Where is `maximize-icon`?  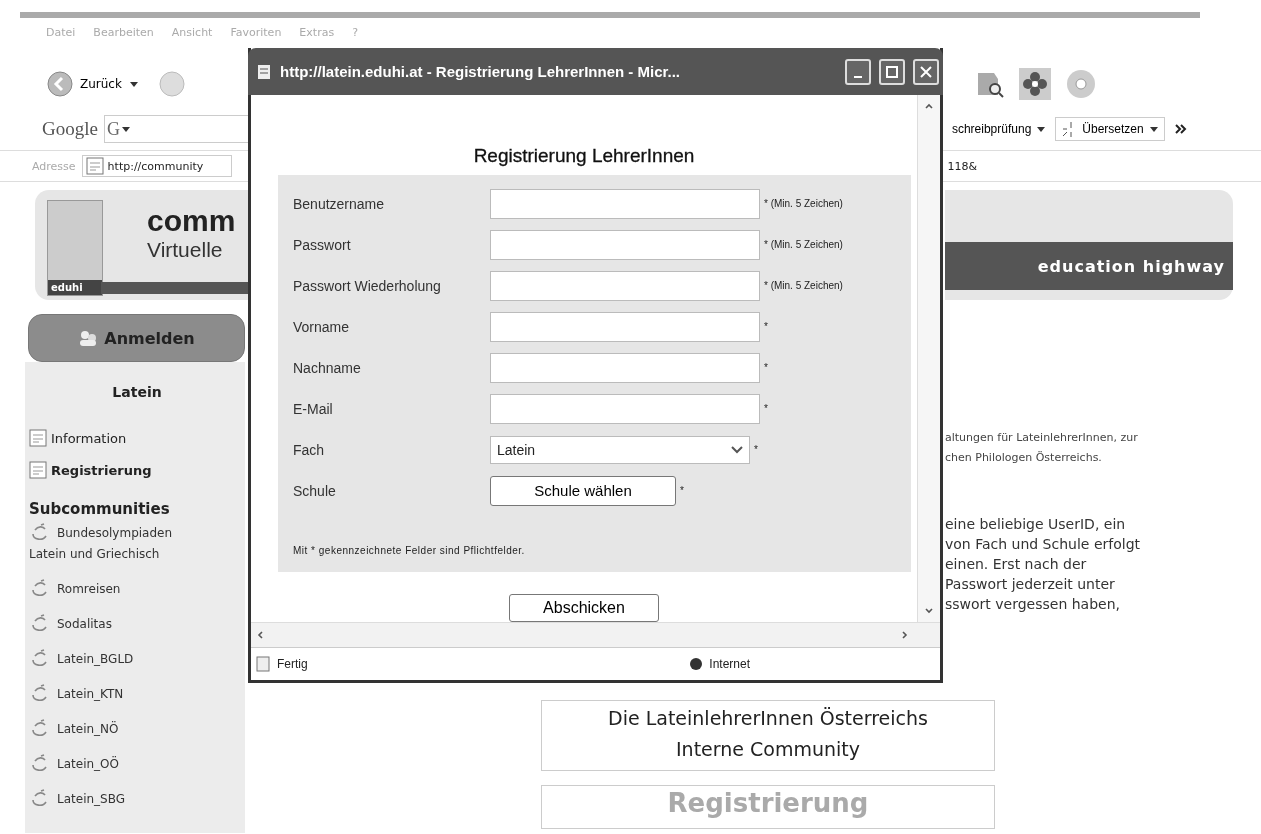 maximize-icon is located at coordinates (892, 71).